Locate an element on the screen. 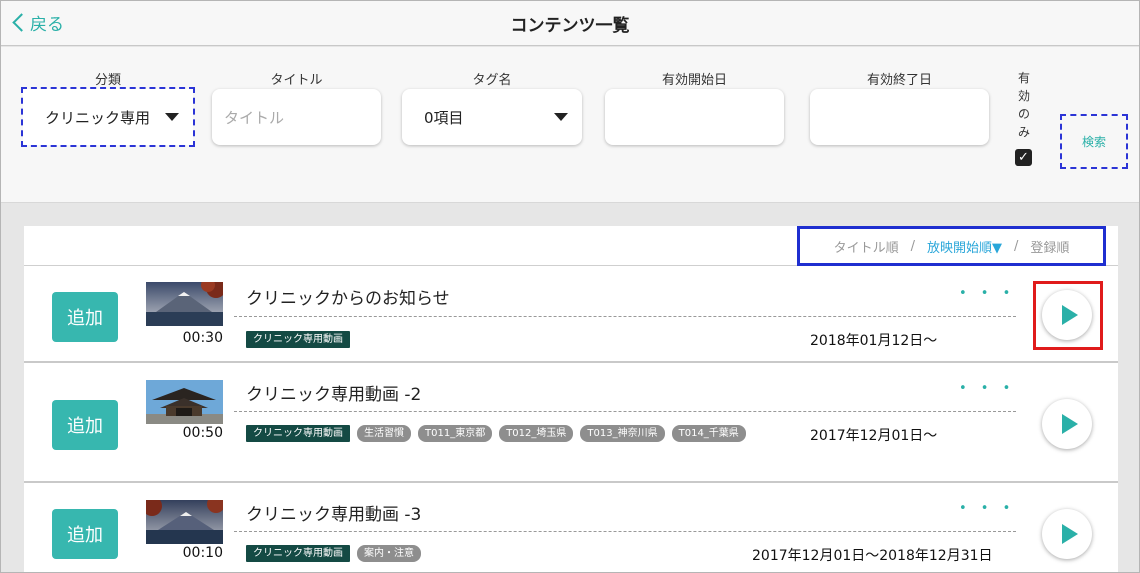  content-title: クリニック専用動画 -2 is located at coordinates (333, 392).